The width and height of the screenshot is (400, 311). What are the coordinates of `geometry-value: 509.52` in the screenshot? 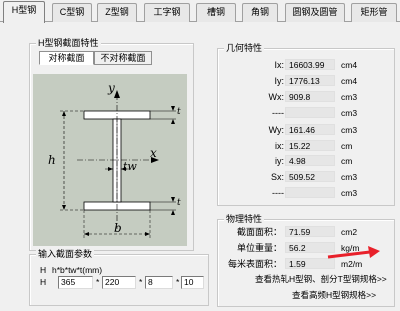 It's located at (310, 176).